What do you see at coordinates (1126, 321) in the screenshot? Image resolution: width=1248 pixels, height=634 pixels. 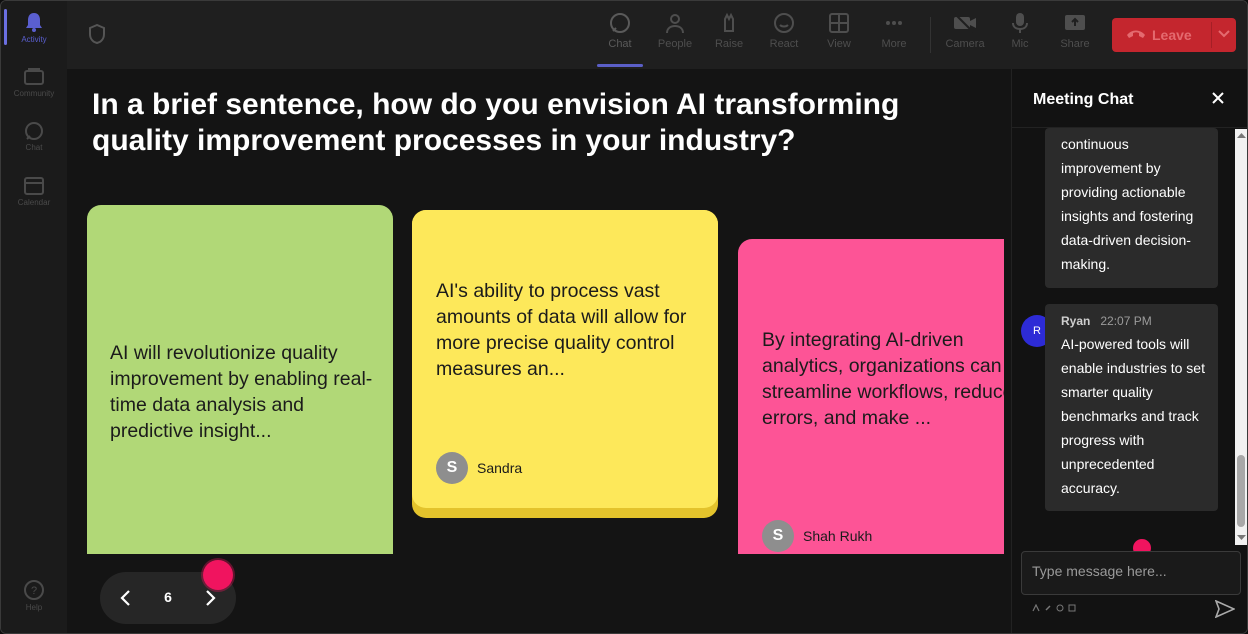 I see `message-time: 22:07 PM` at bounding box center [1126, 321].